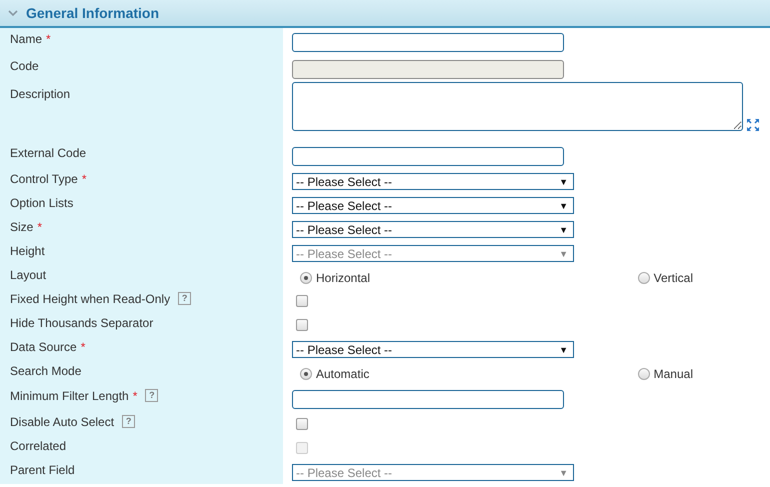  Describe the element at coordinates (343, 374) in the screenshot. I see `radio-label: Automatic` at that location.